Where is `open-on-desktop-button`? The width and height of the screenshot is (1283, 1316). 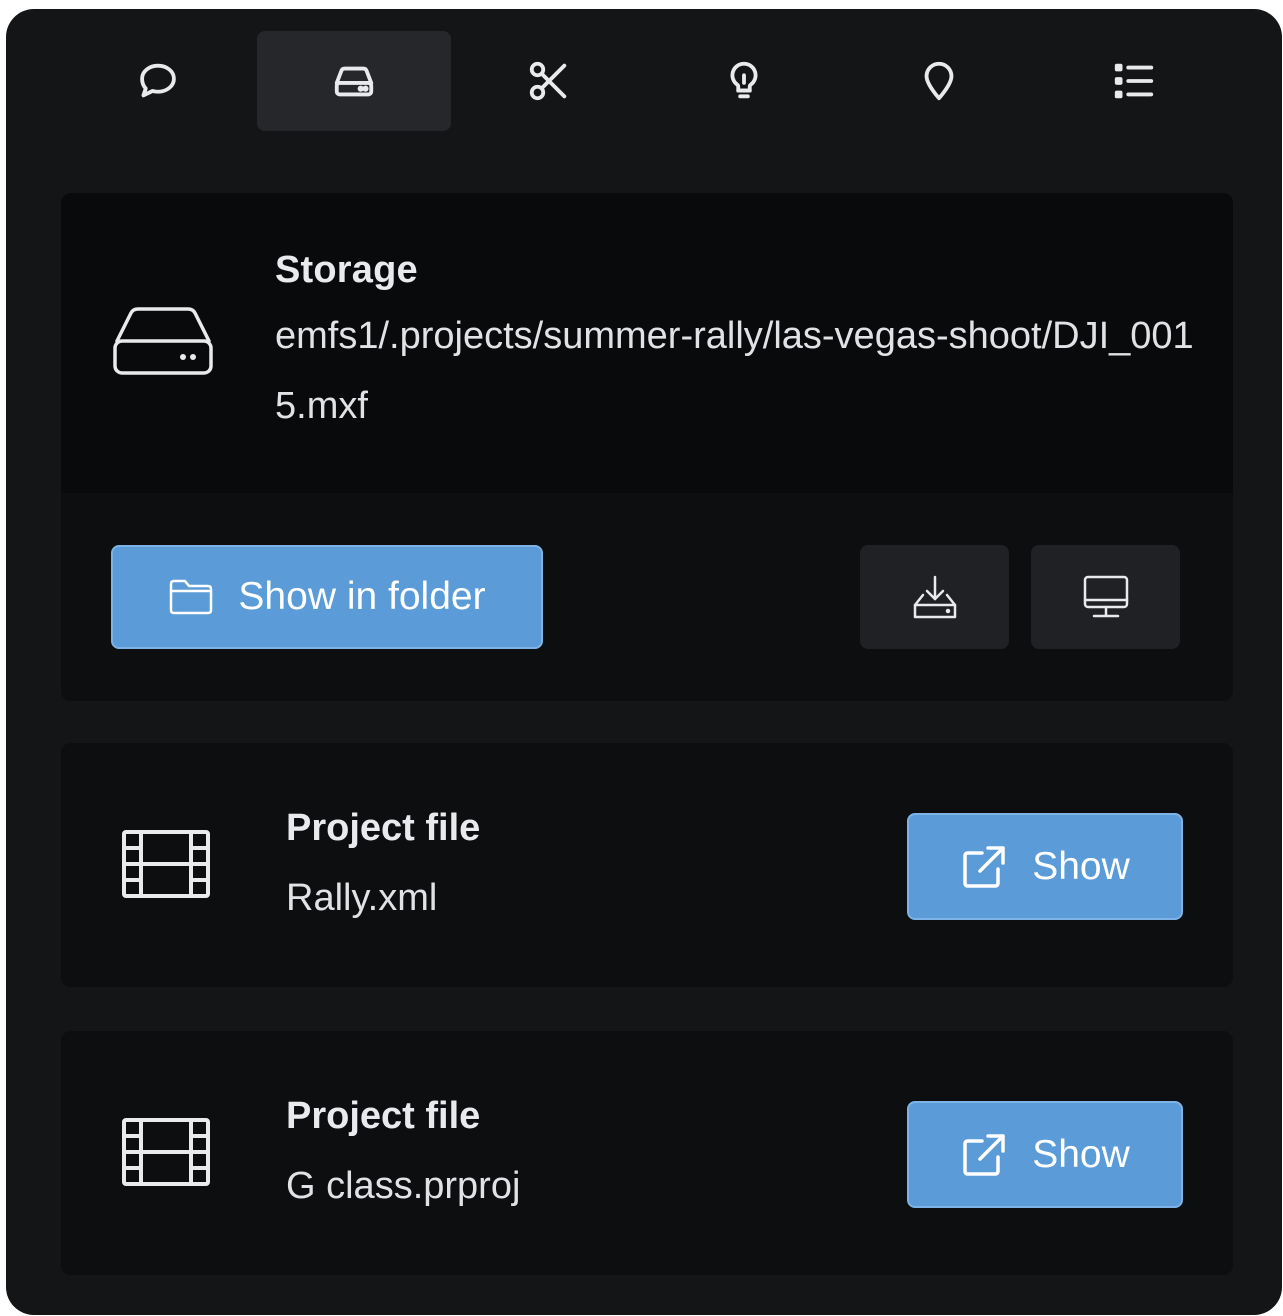
open-on-desktop-button is located at coordinates (1105, 597).